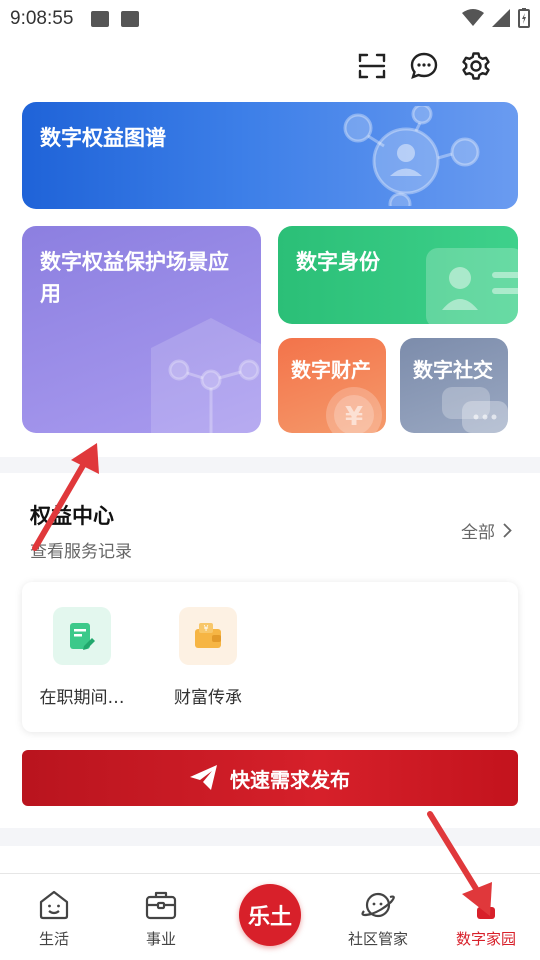  I want to click on digital-home-icon, so click(486, 905).